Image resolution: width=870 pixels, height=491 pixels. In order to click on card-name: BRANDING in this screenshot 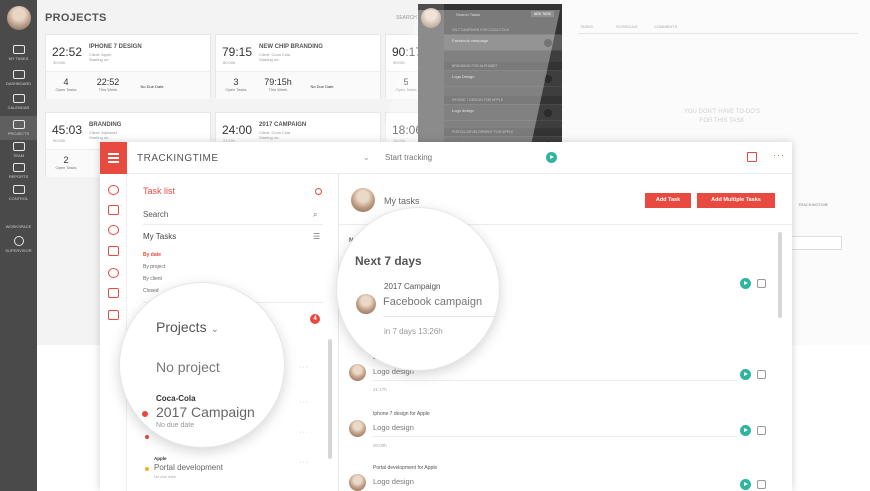, I will do `click(105, 125)`.